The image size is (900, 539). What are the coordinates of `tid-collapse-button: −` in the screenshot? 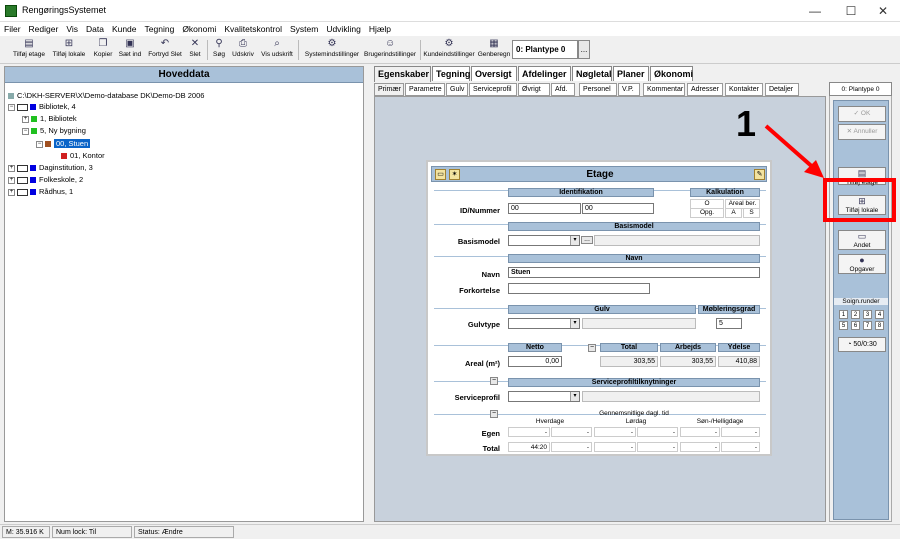 It's located at (494, 414).